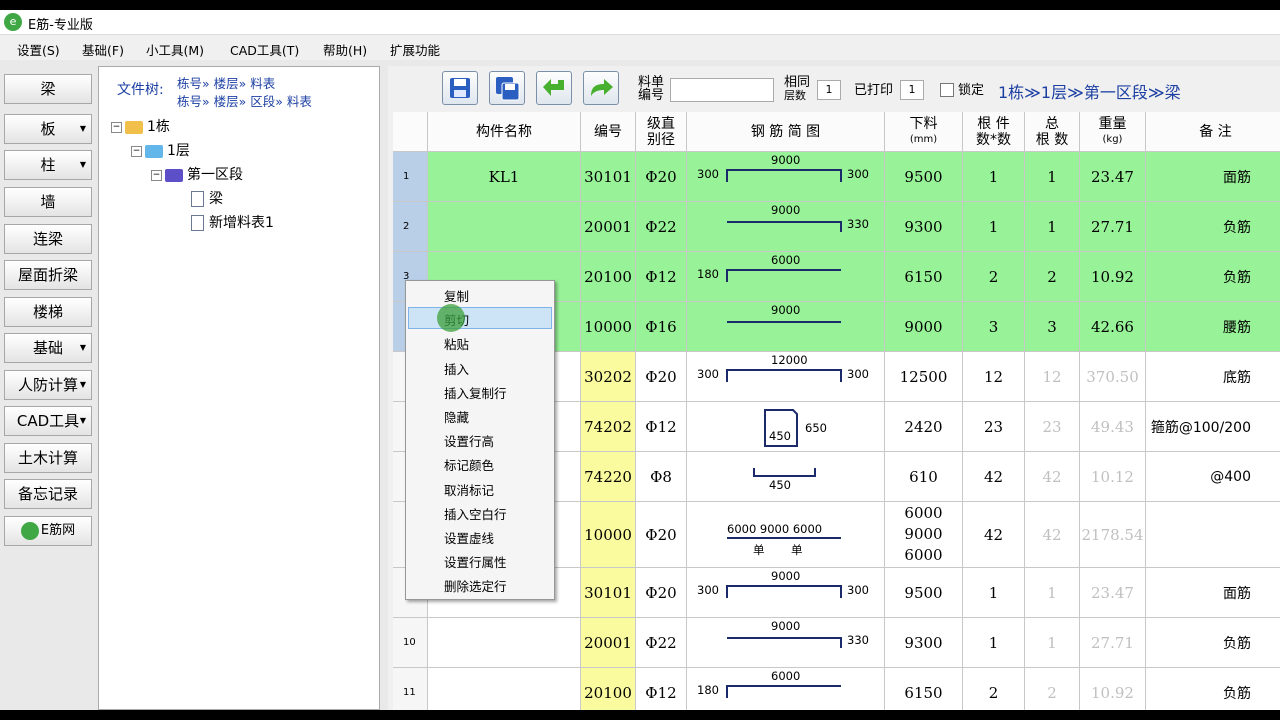 The height and width of the screenshot is (720, 1280). What do you see at coordinates (994, 689) in the screenshot?
I see `cell-count: 2` at bounding box center [994, 689].